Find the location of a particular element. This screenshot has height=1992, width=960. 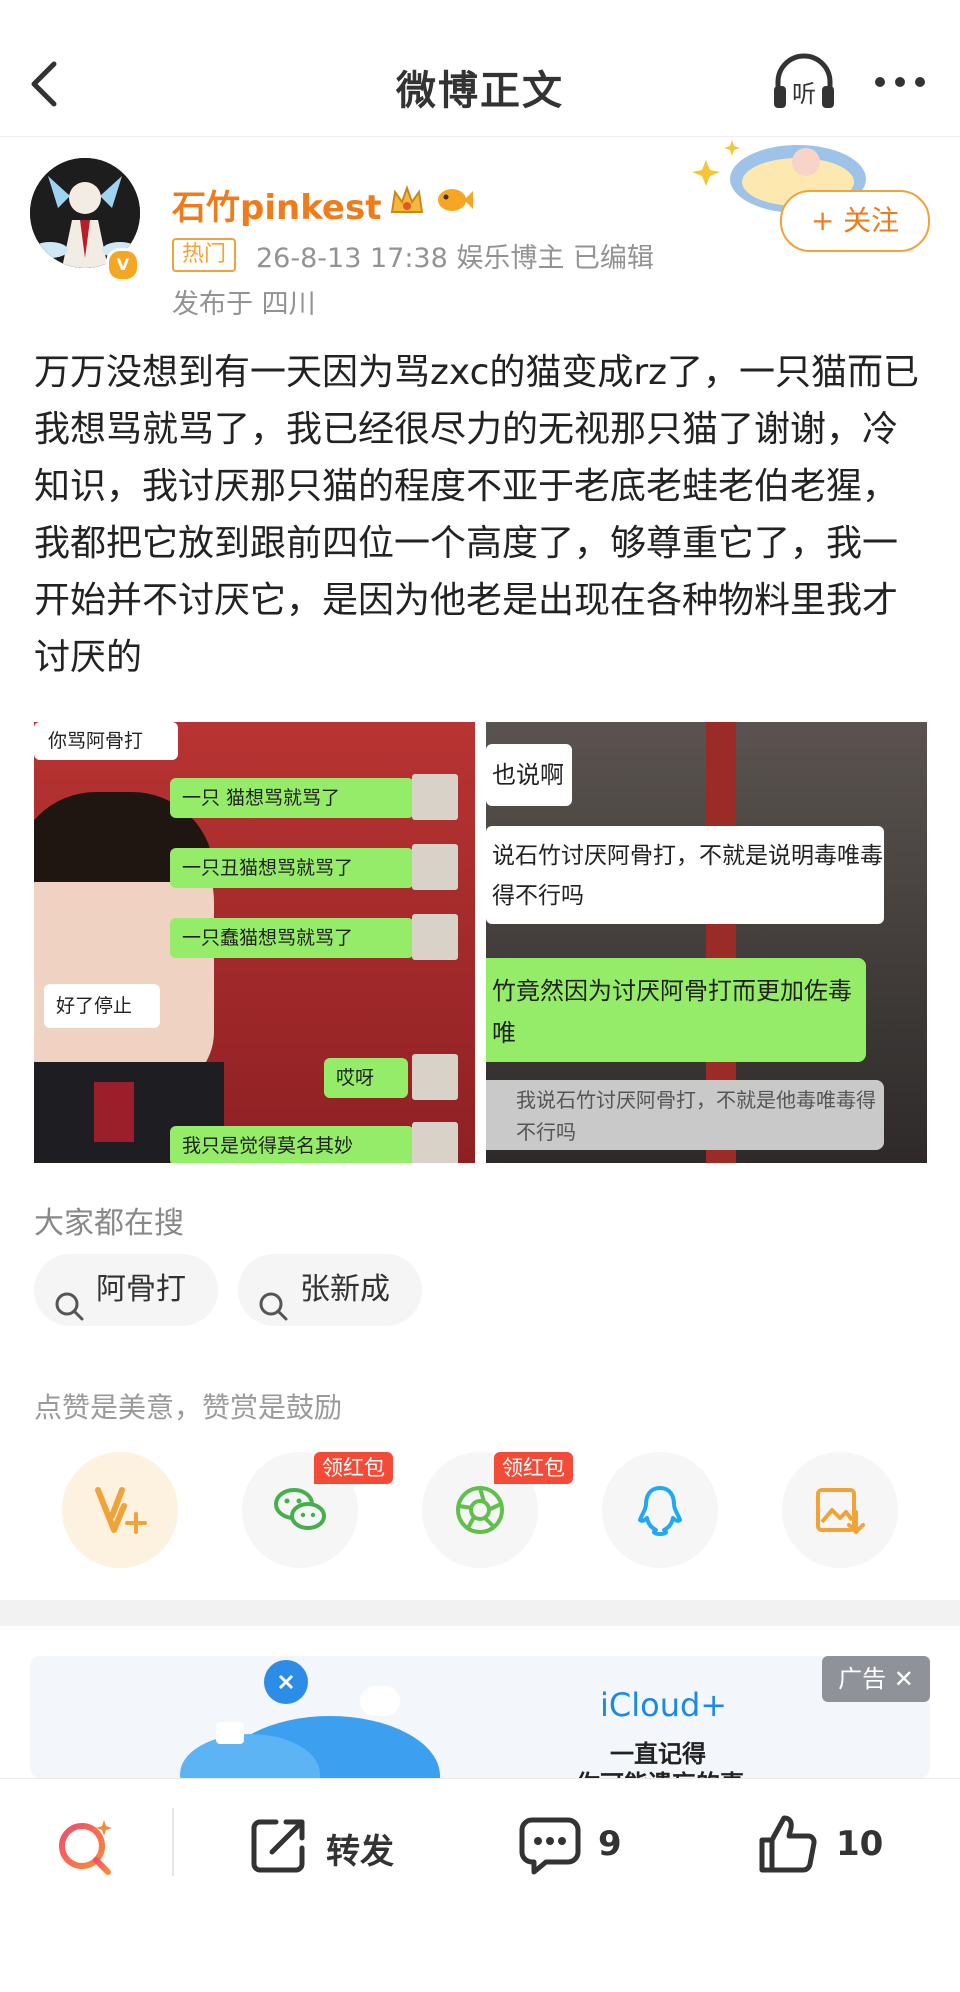

comment-icon is located at coordinates (550, 1846).